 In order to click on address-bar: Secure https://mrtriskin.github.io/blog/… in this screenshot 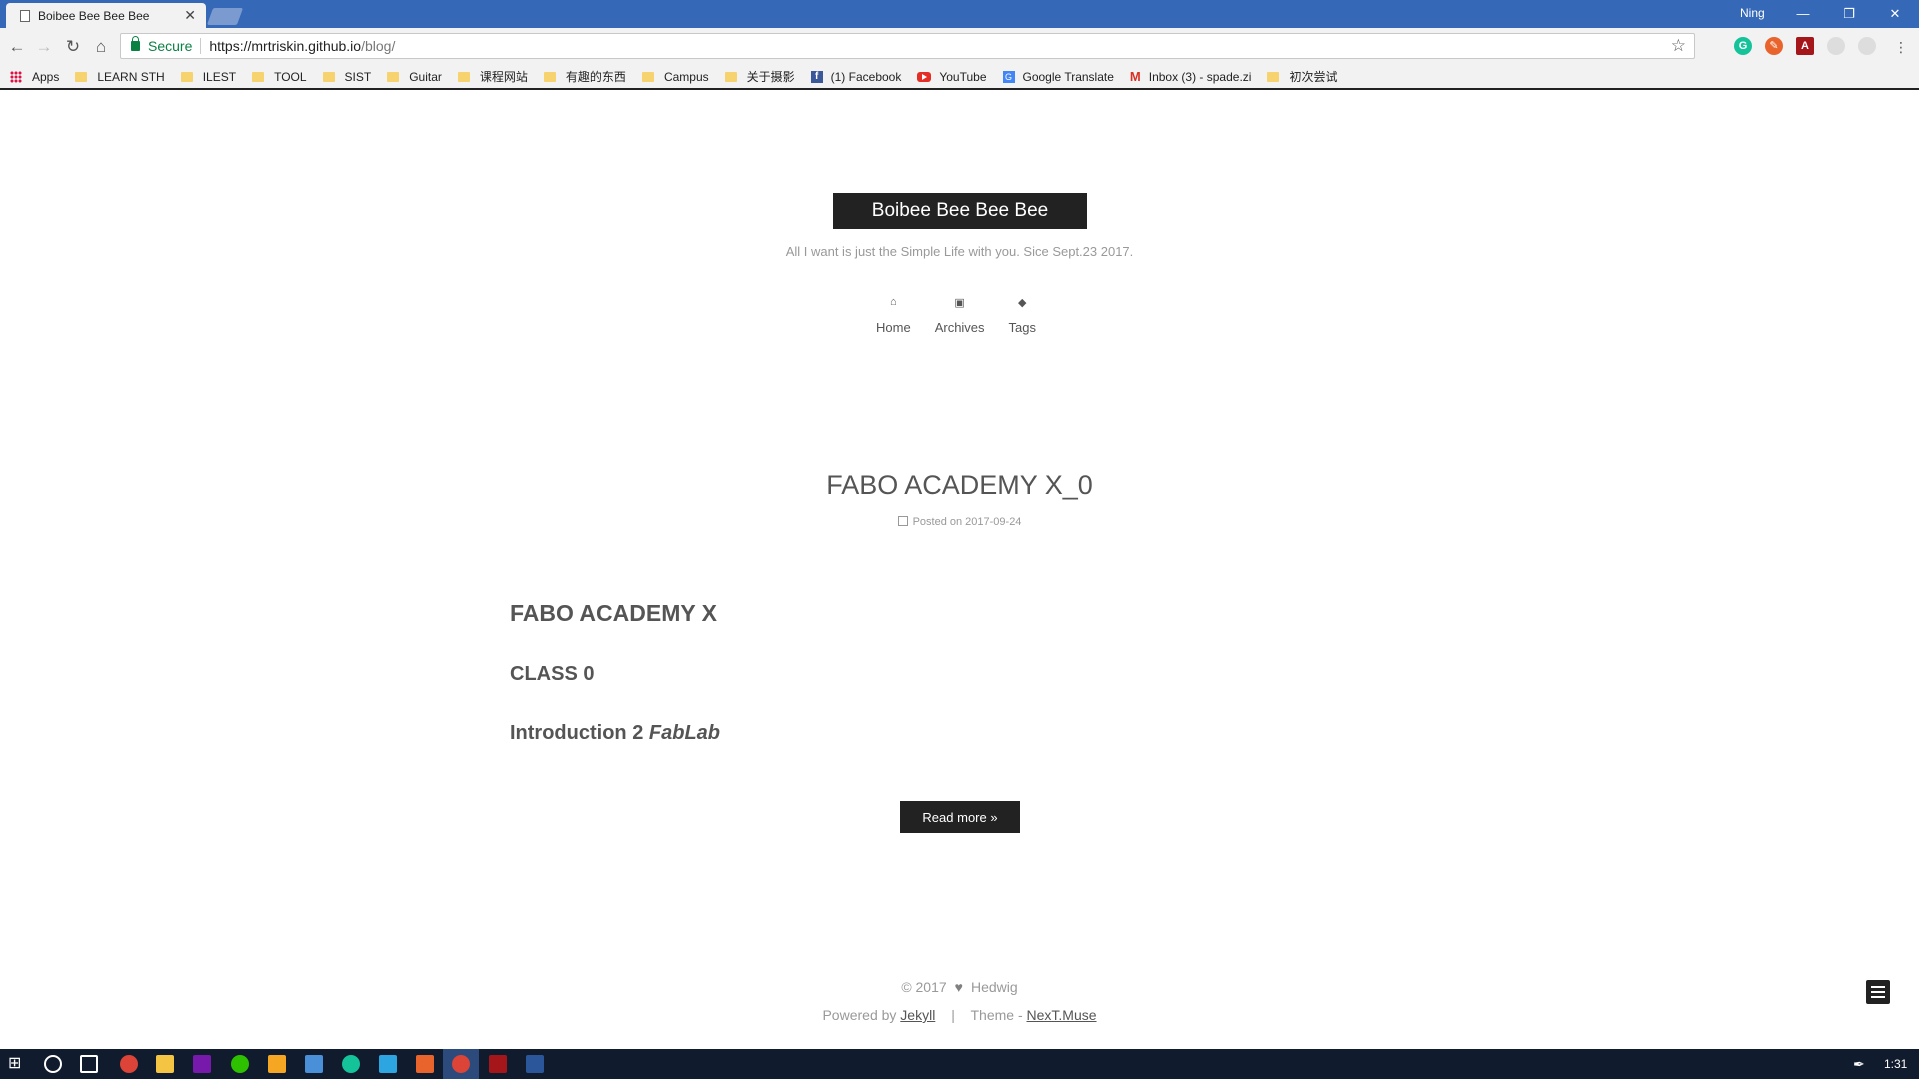, I will do `click(907, 46)`.